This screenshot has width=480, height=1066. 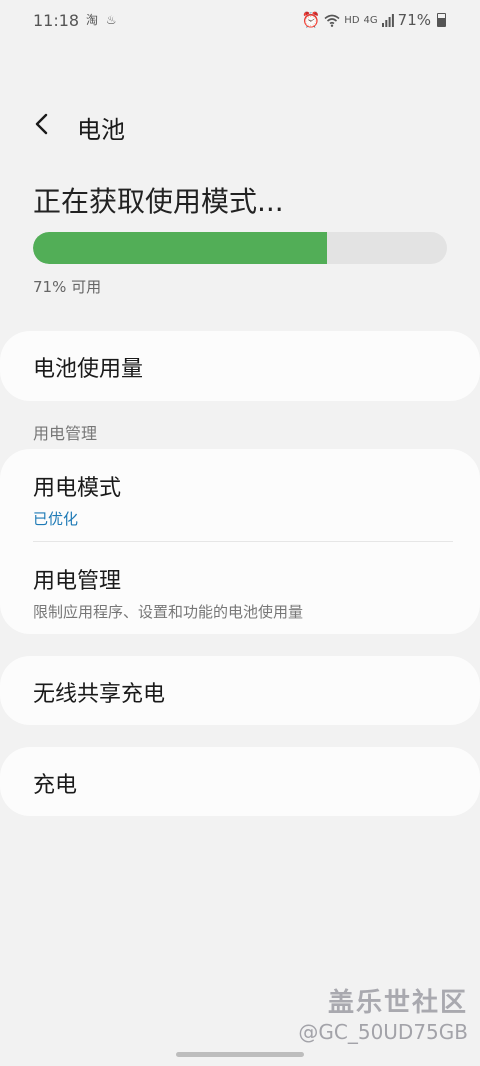 I want to click on charging-card: 充电, so click(x=240, y=781).